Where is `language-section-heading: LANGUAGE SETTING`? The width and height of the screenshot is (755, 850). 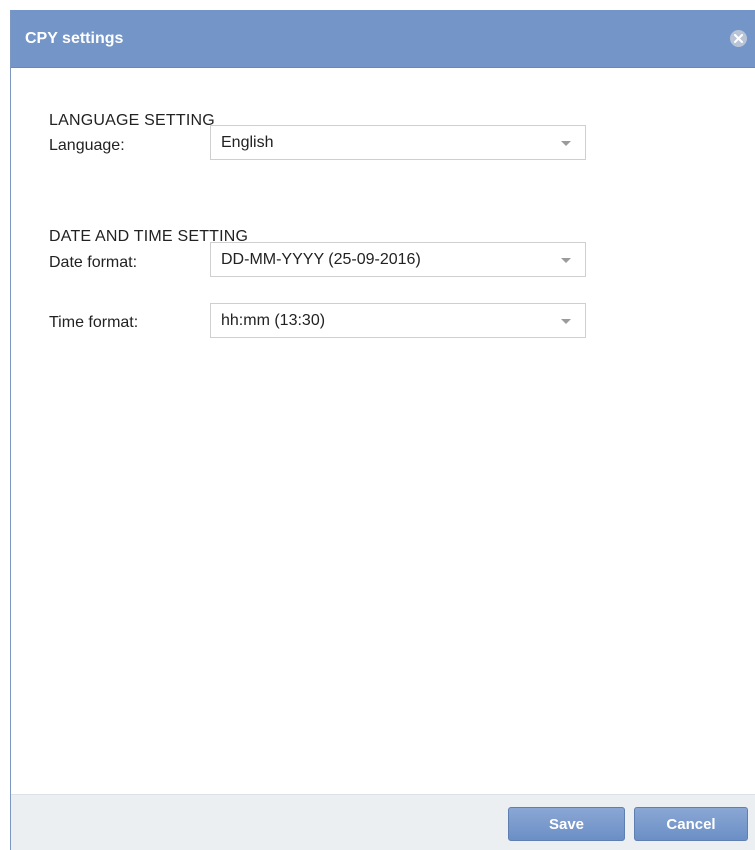 language-section-heading: LANGUAGE SETTING is located at coordinates (132, 120).